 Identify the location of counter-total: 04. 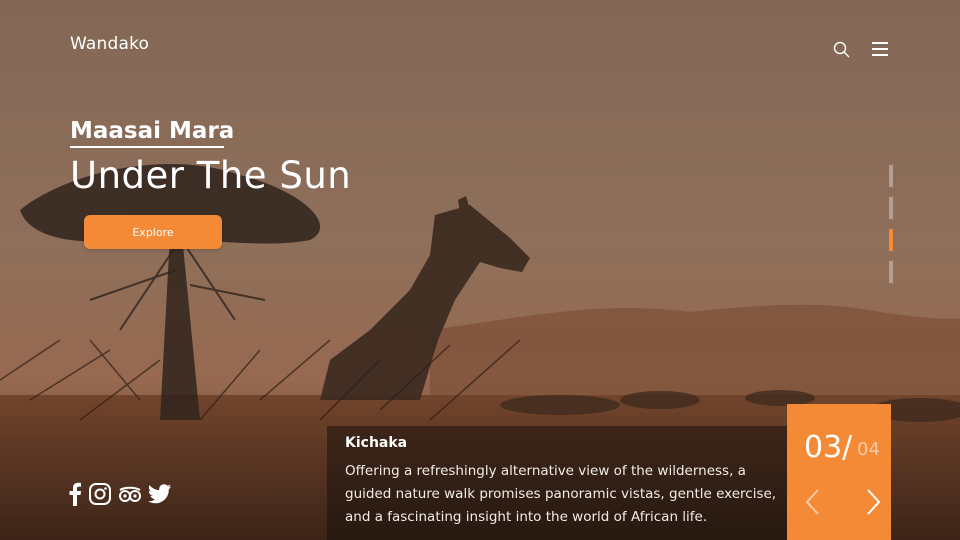
(868, 449).